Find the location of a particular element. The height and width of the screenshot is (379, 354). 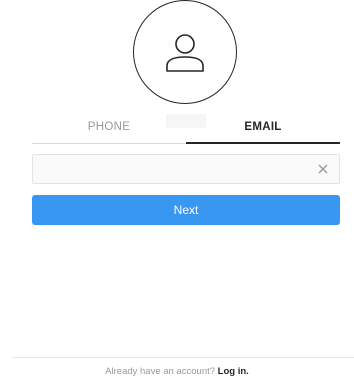

login-link: Log in. is located at coordinates (233, 371).